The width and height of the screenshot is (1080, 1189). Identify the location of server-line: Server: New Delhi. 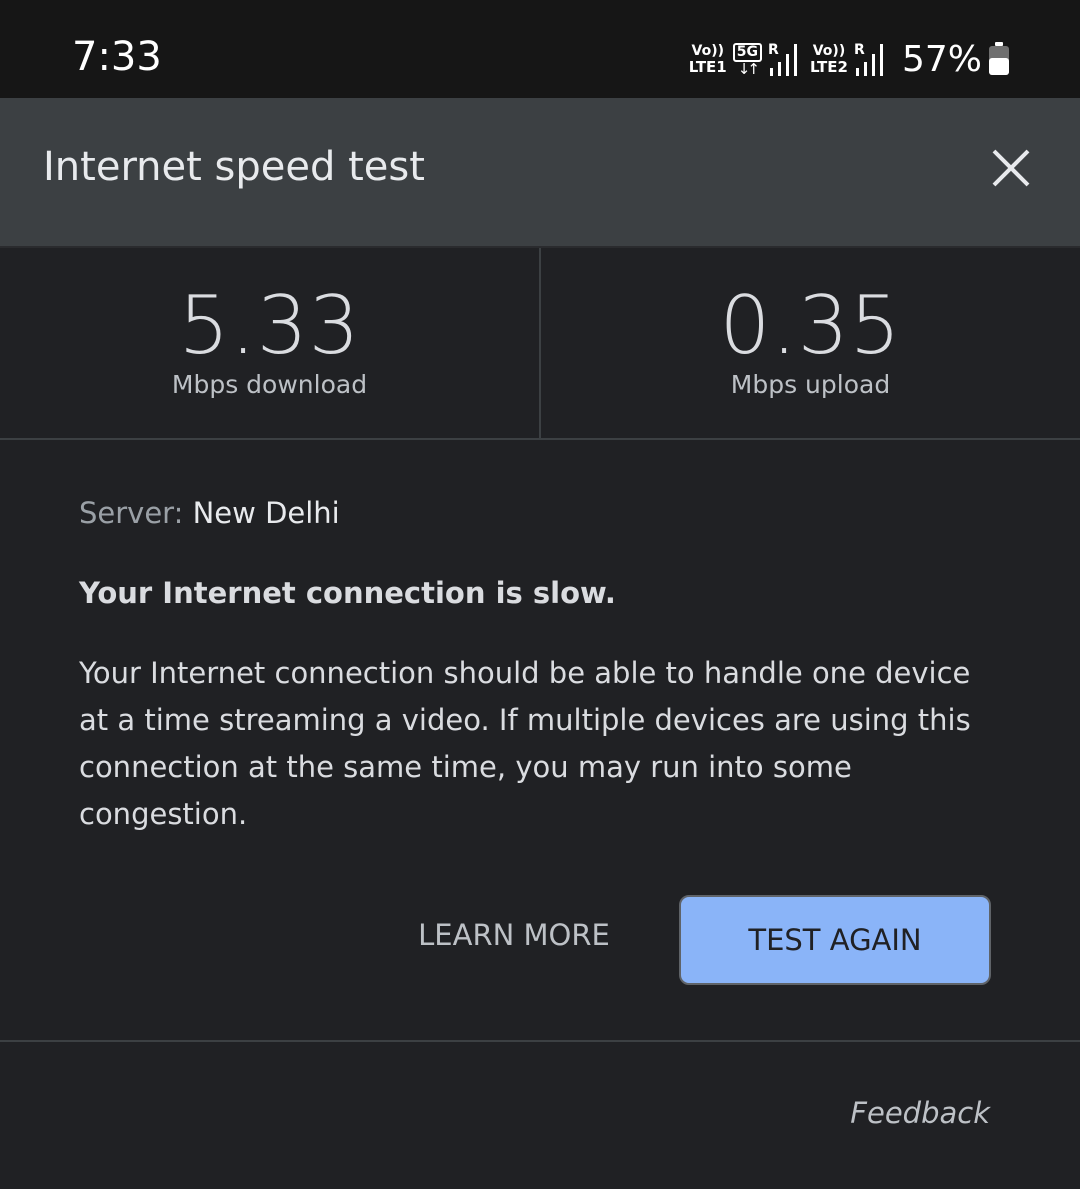
(539, 513).